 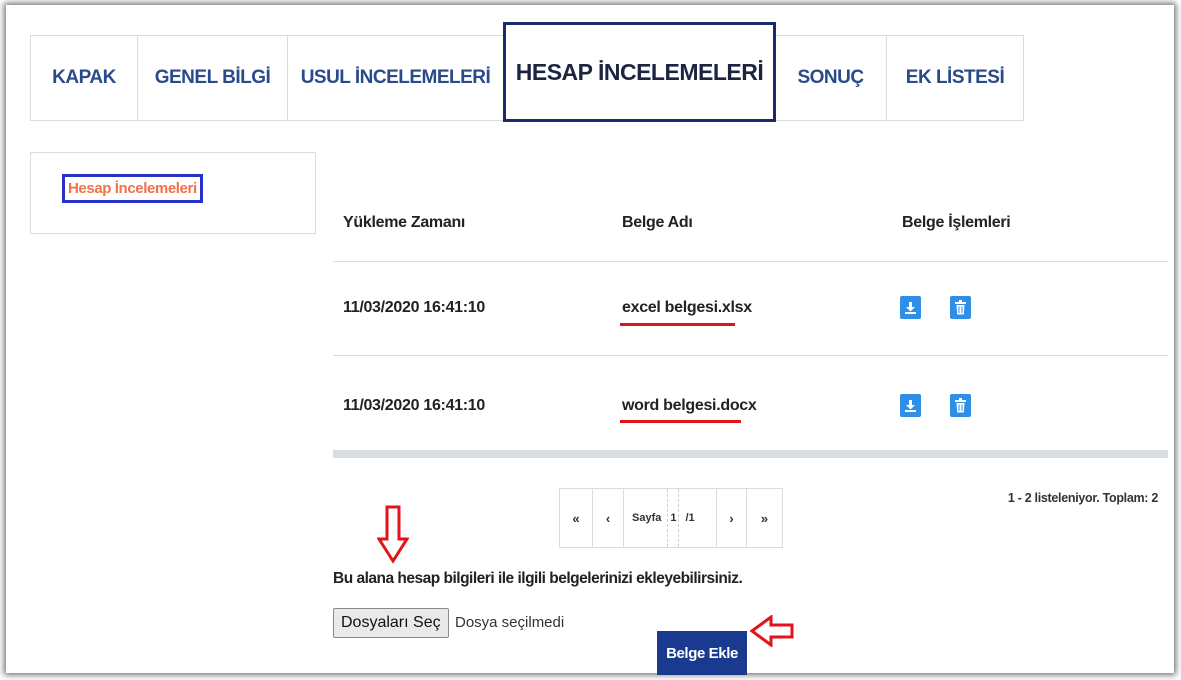 I want to click on add-document-button: Belge Ekle, so click(x=702, y=653).